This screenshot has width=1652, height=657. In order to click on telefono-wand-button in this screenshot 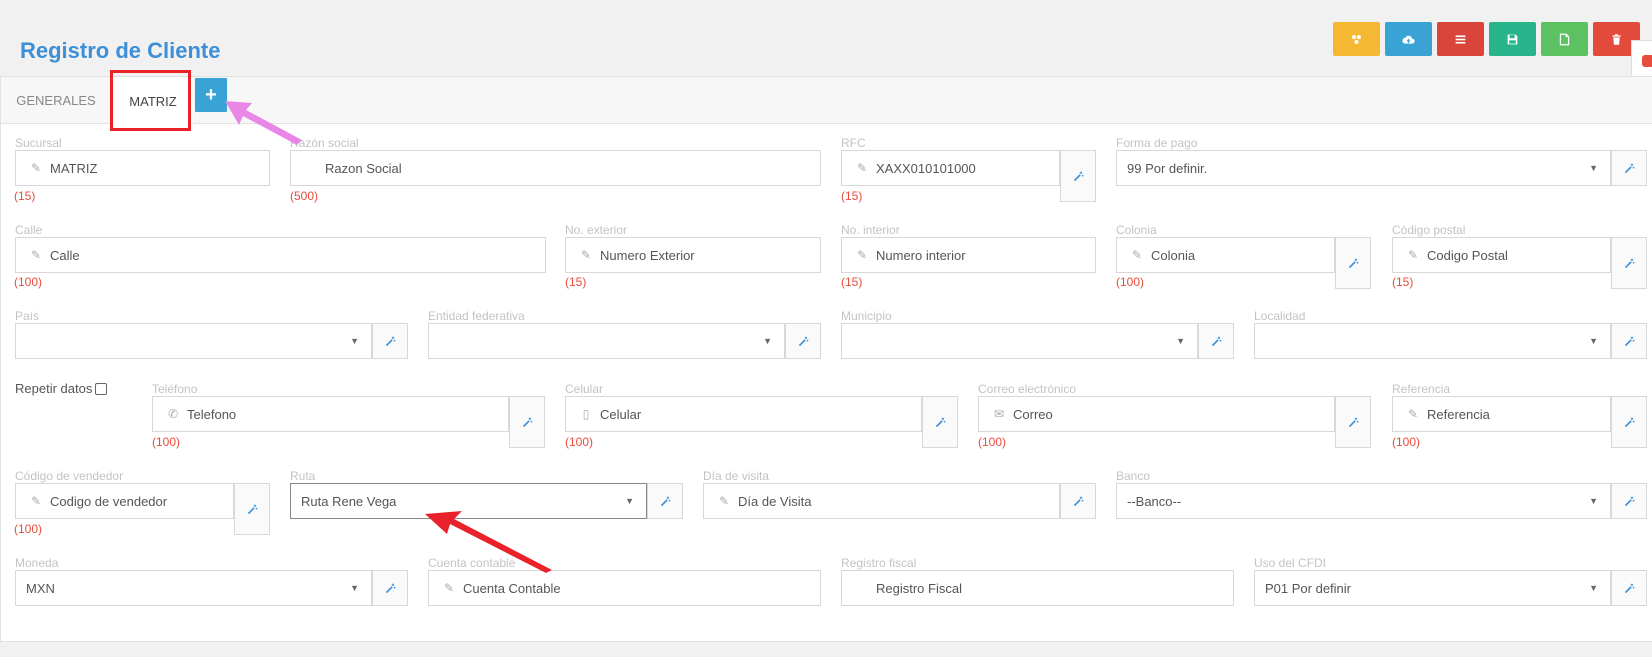, I will do `click(527, 422)`.